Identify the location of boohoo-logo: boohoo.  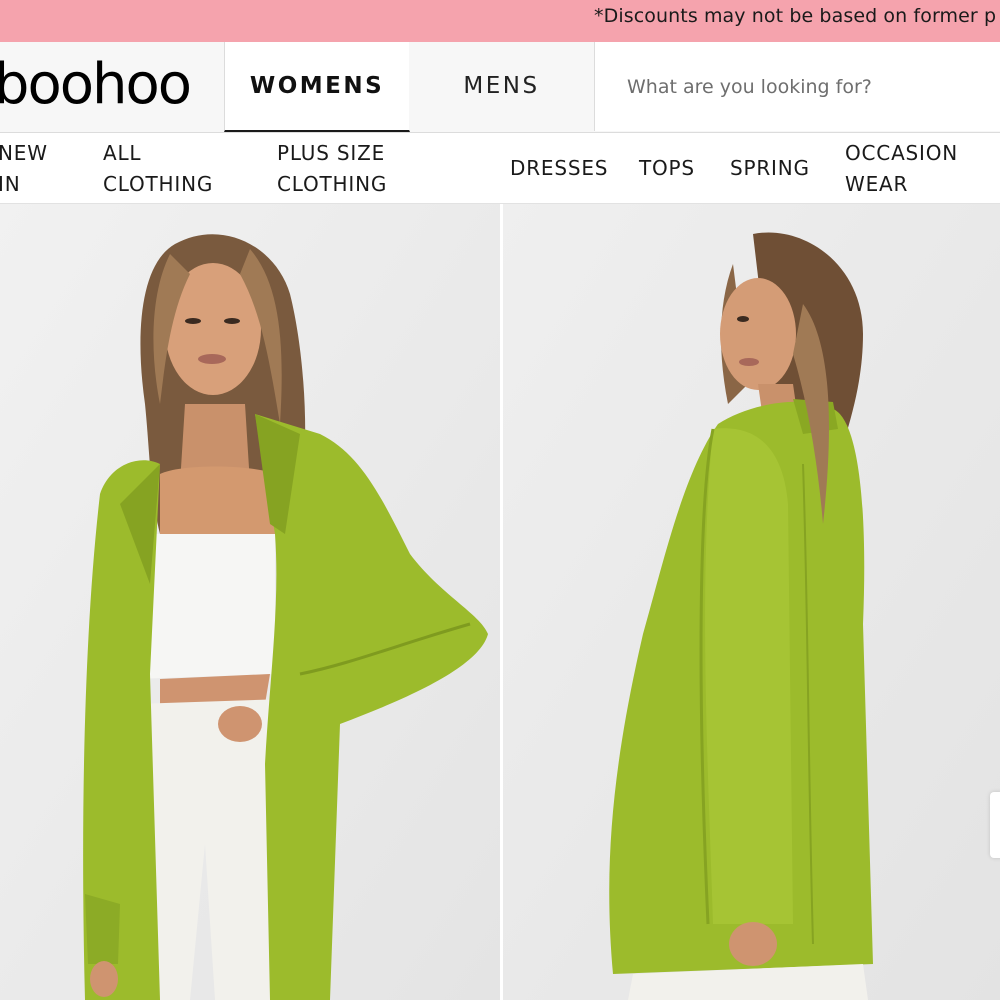
(112, 87).